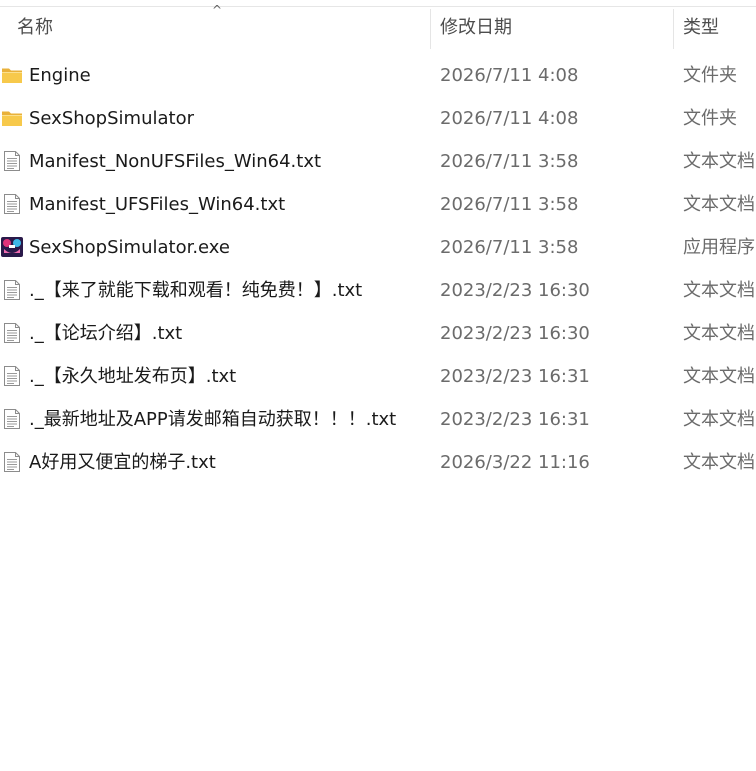 The width and height of the screenshot is (756, 771). Describe the element at coordinates (35, 28) in the screenshot. I see `column-header-name: 名称` at that location.